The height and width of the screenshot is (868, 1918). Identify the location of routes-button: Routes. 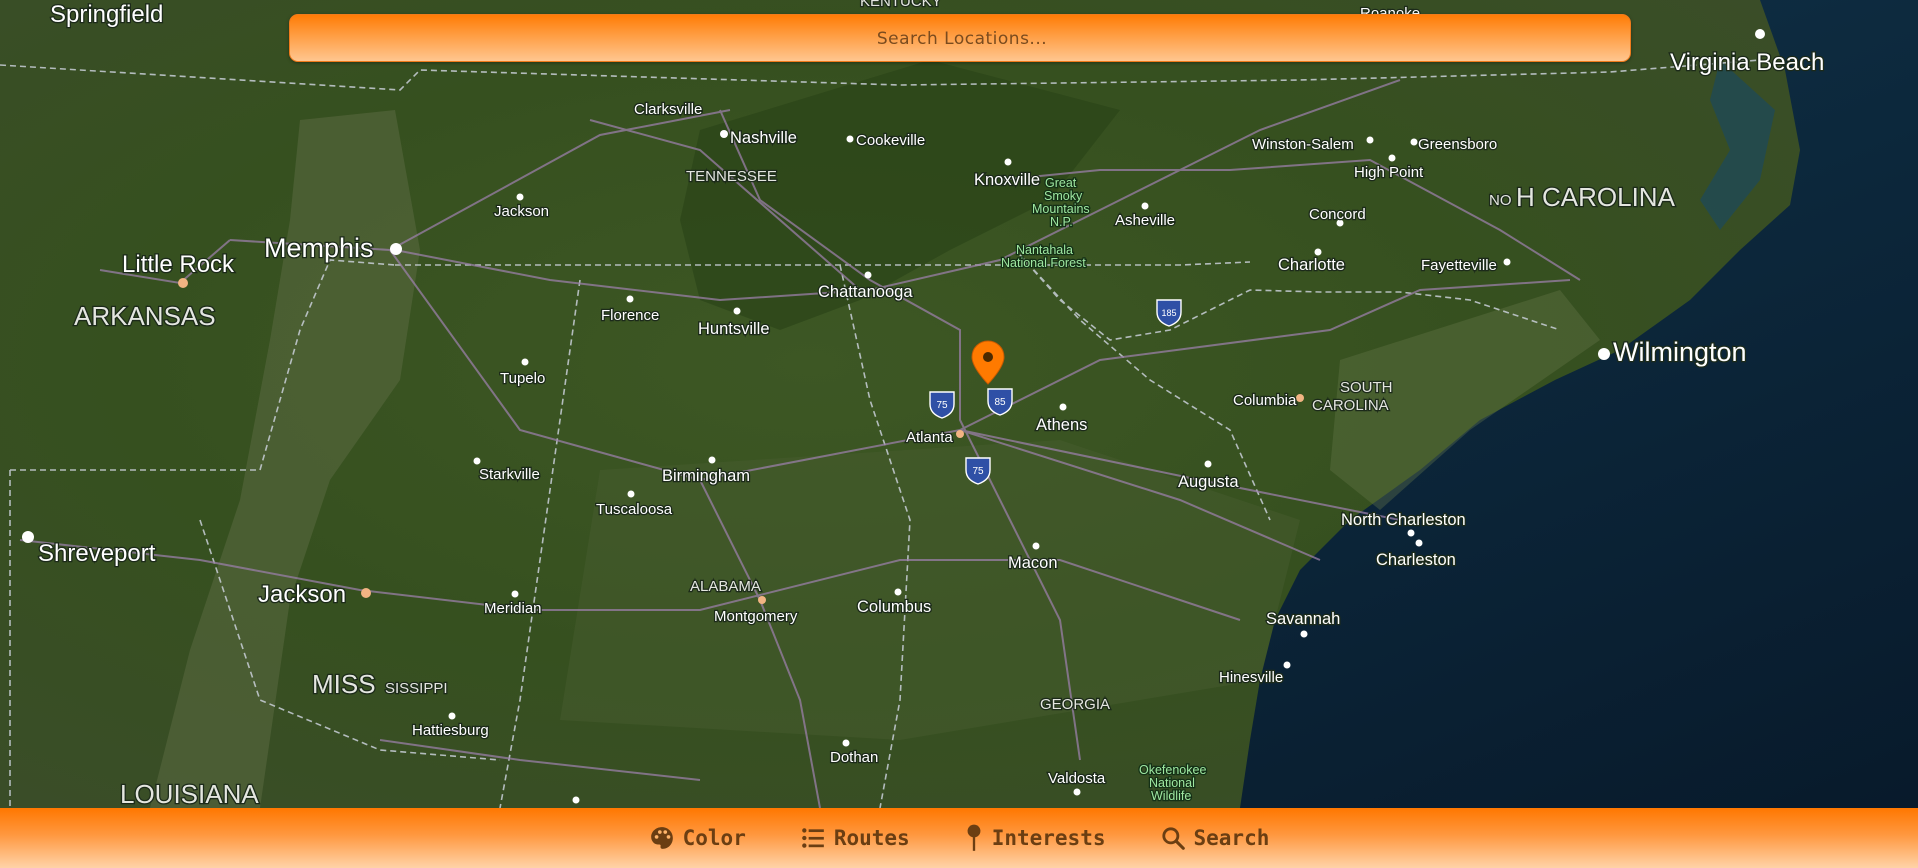
(855, 838).